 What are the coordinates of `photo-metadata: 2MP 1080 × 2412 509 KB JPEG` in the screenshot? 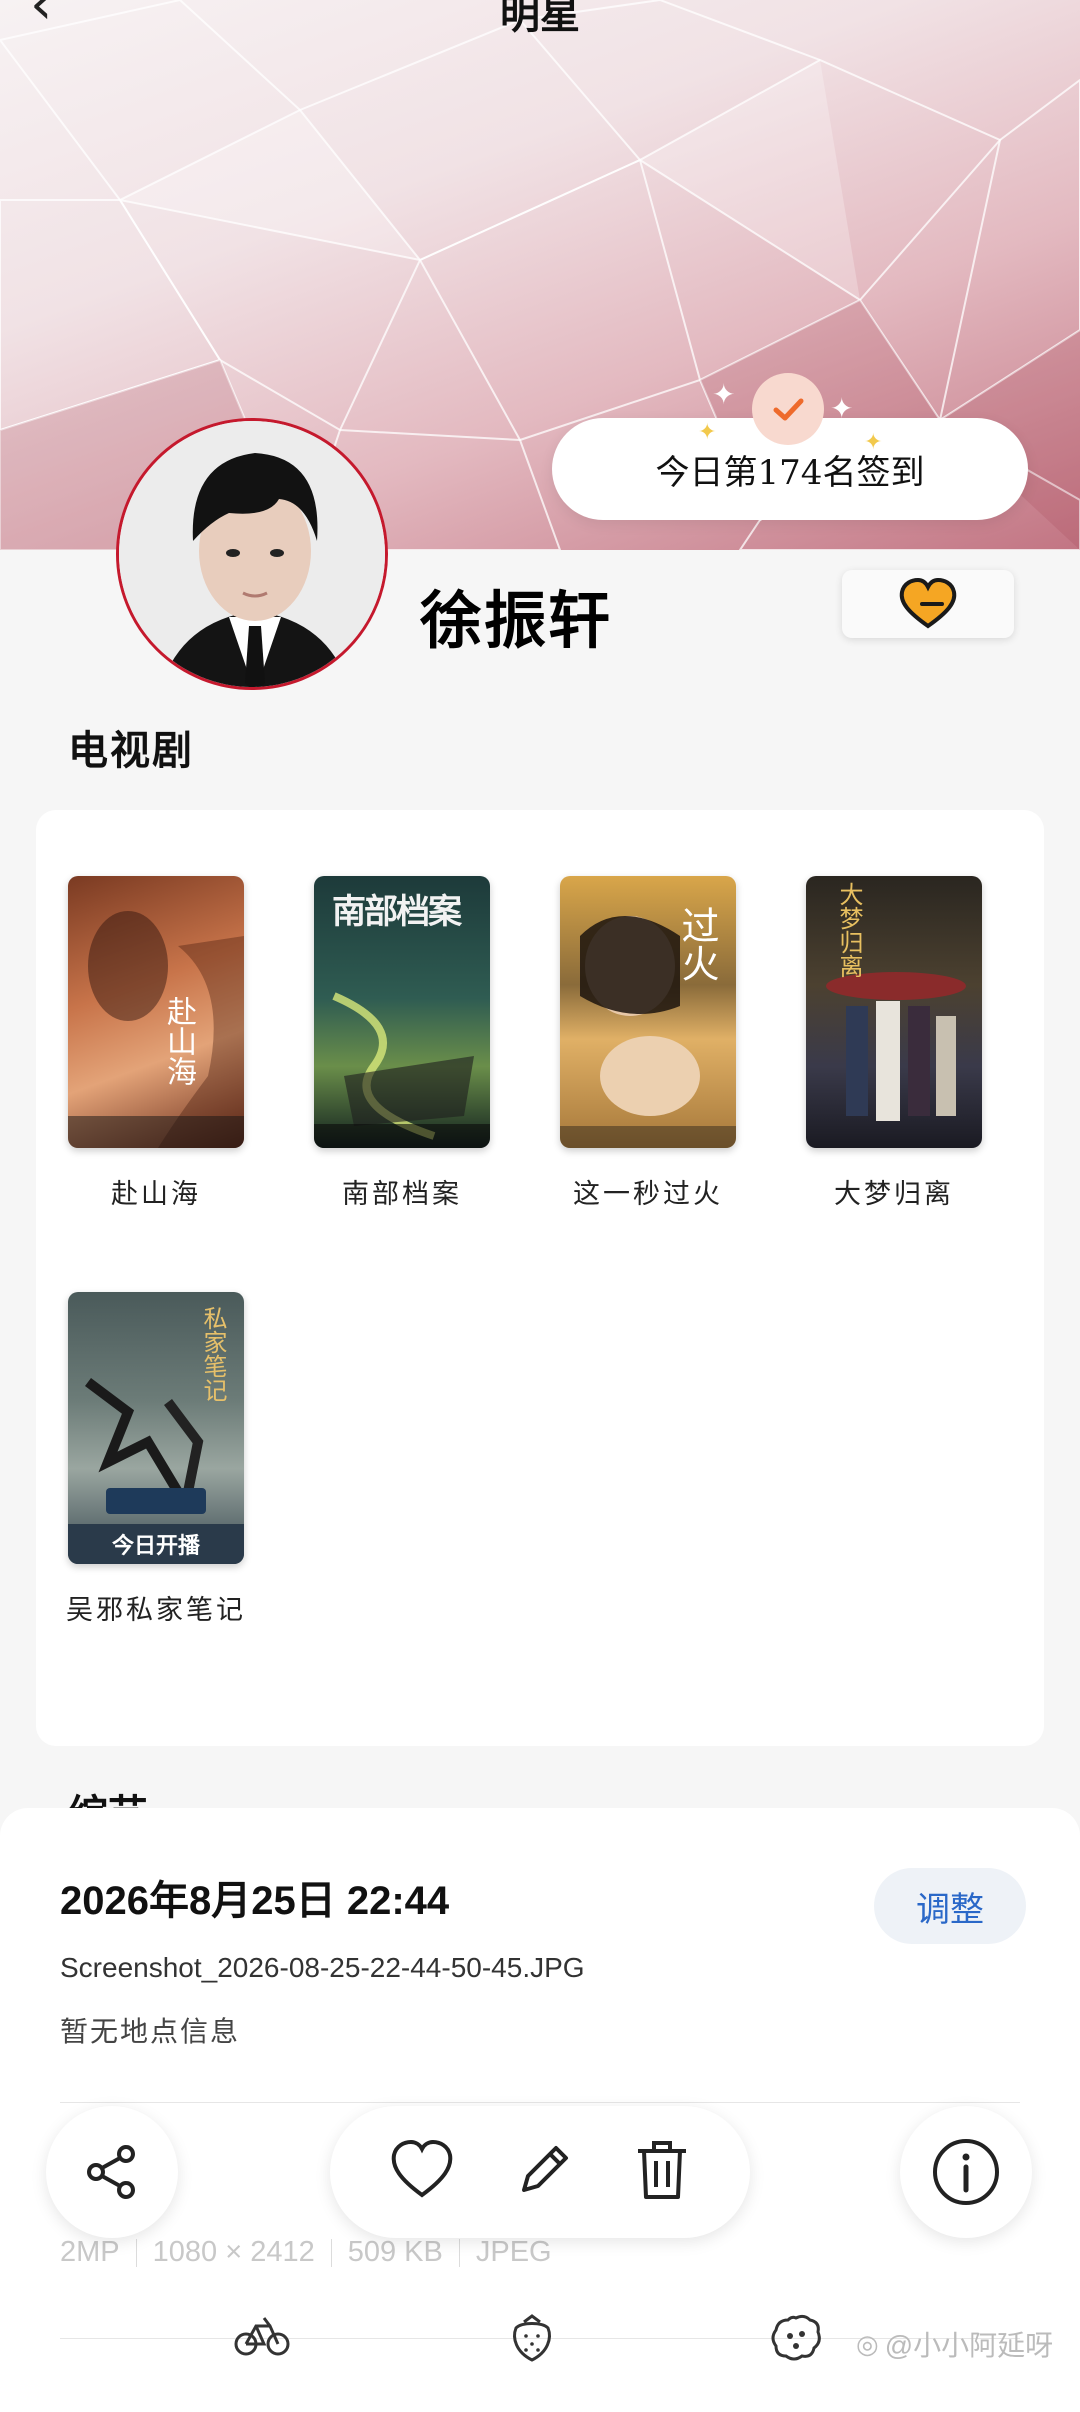 It's located at (306, 2252).